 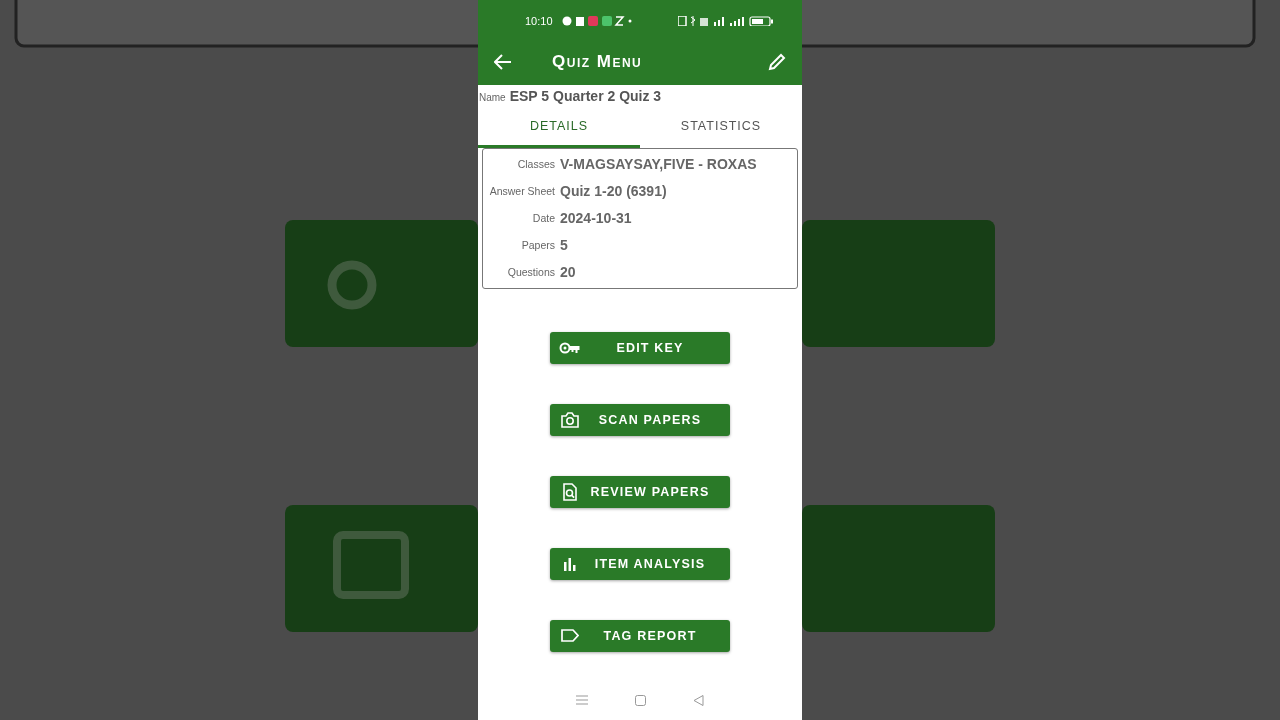 I want to click on detail-value: Quiz 1-20 (6391), so click(x=614, y=191).